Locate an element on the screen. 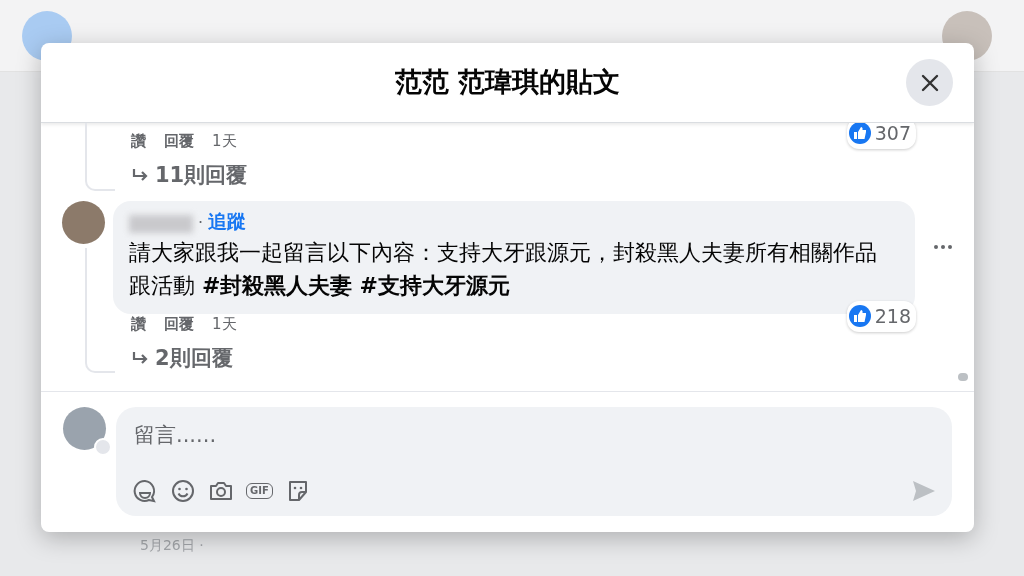  gif-button: GIF is located at coordinates (259, 491).